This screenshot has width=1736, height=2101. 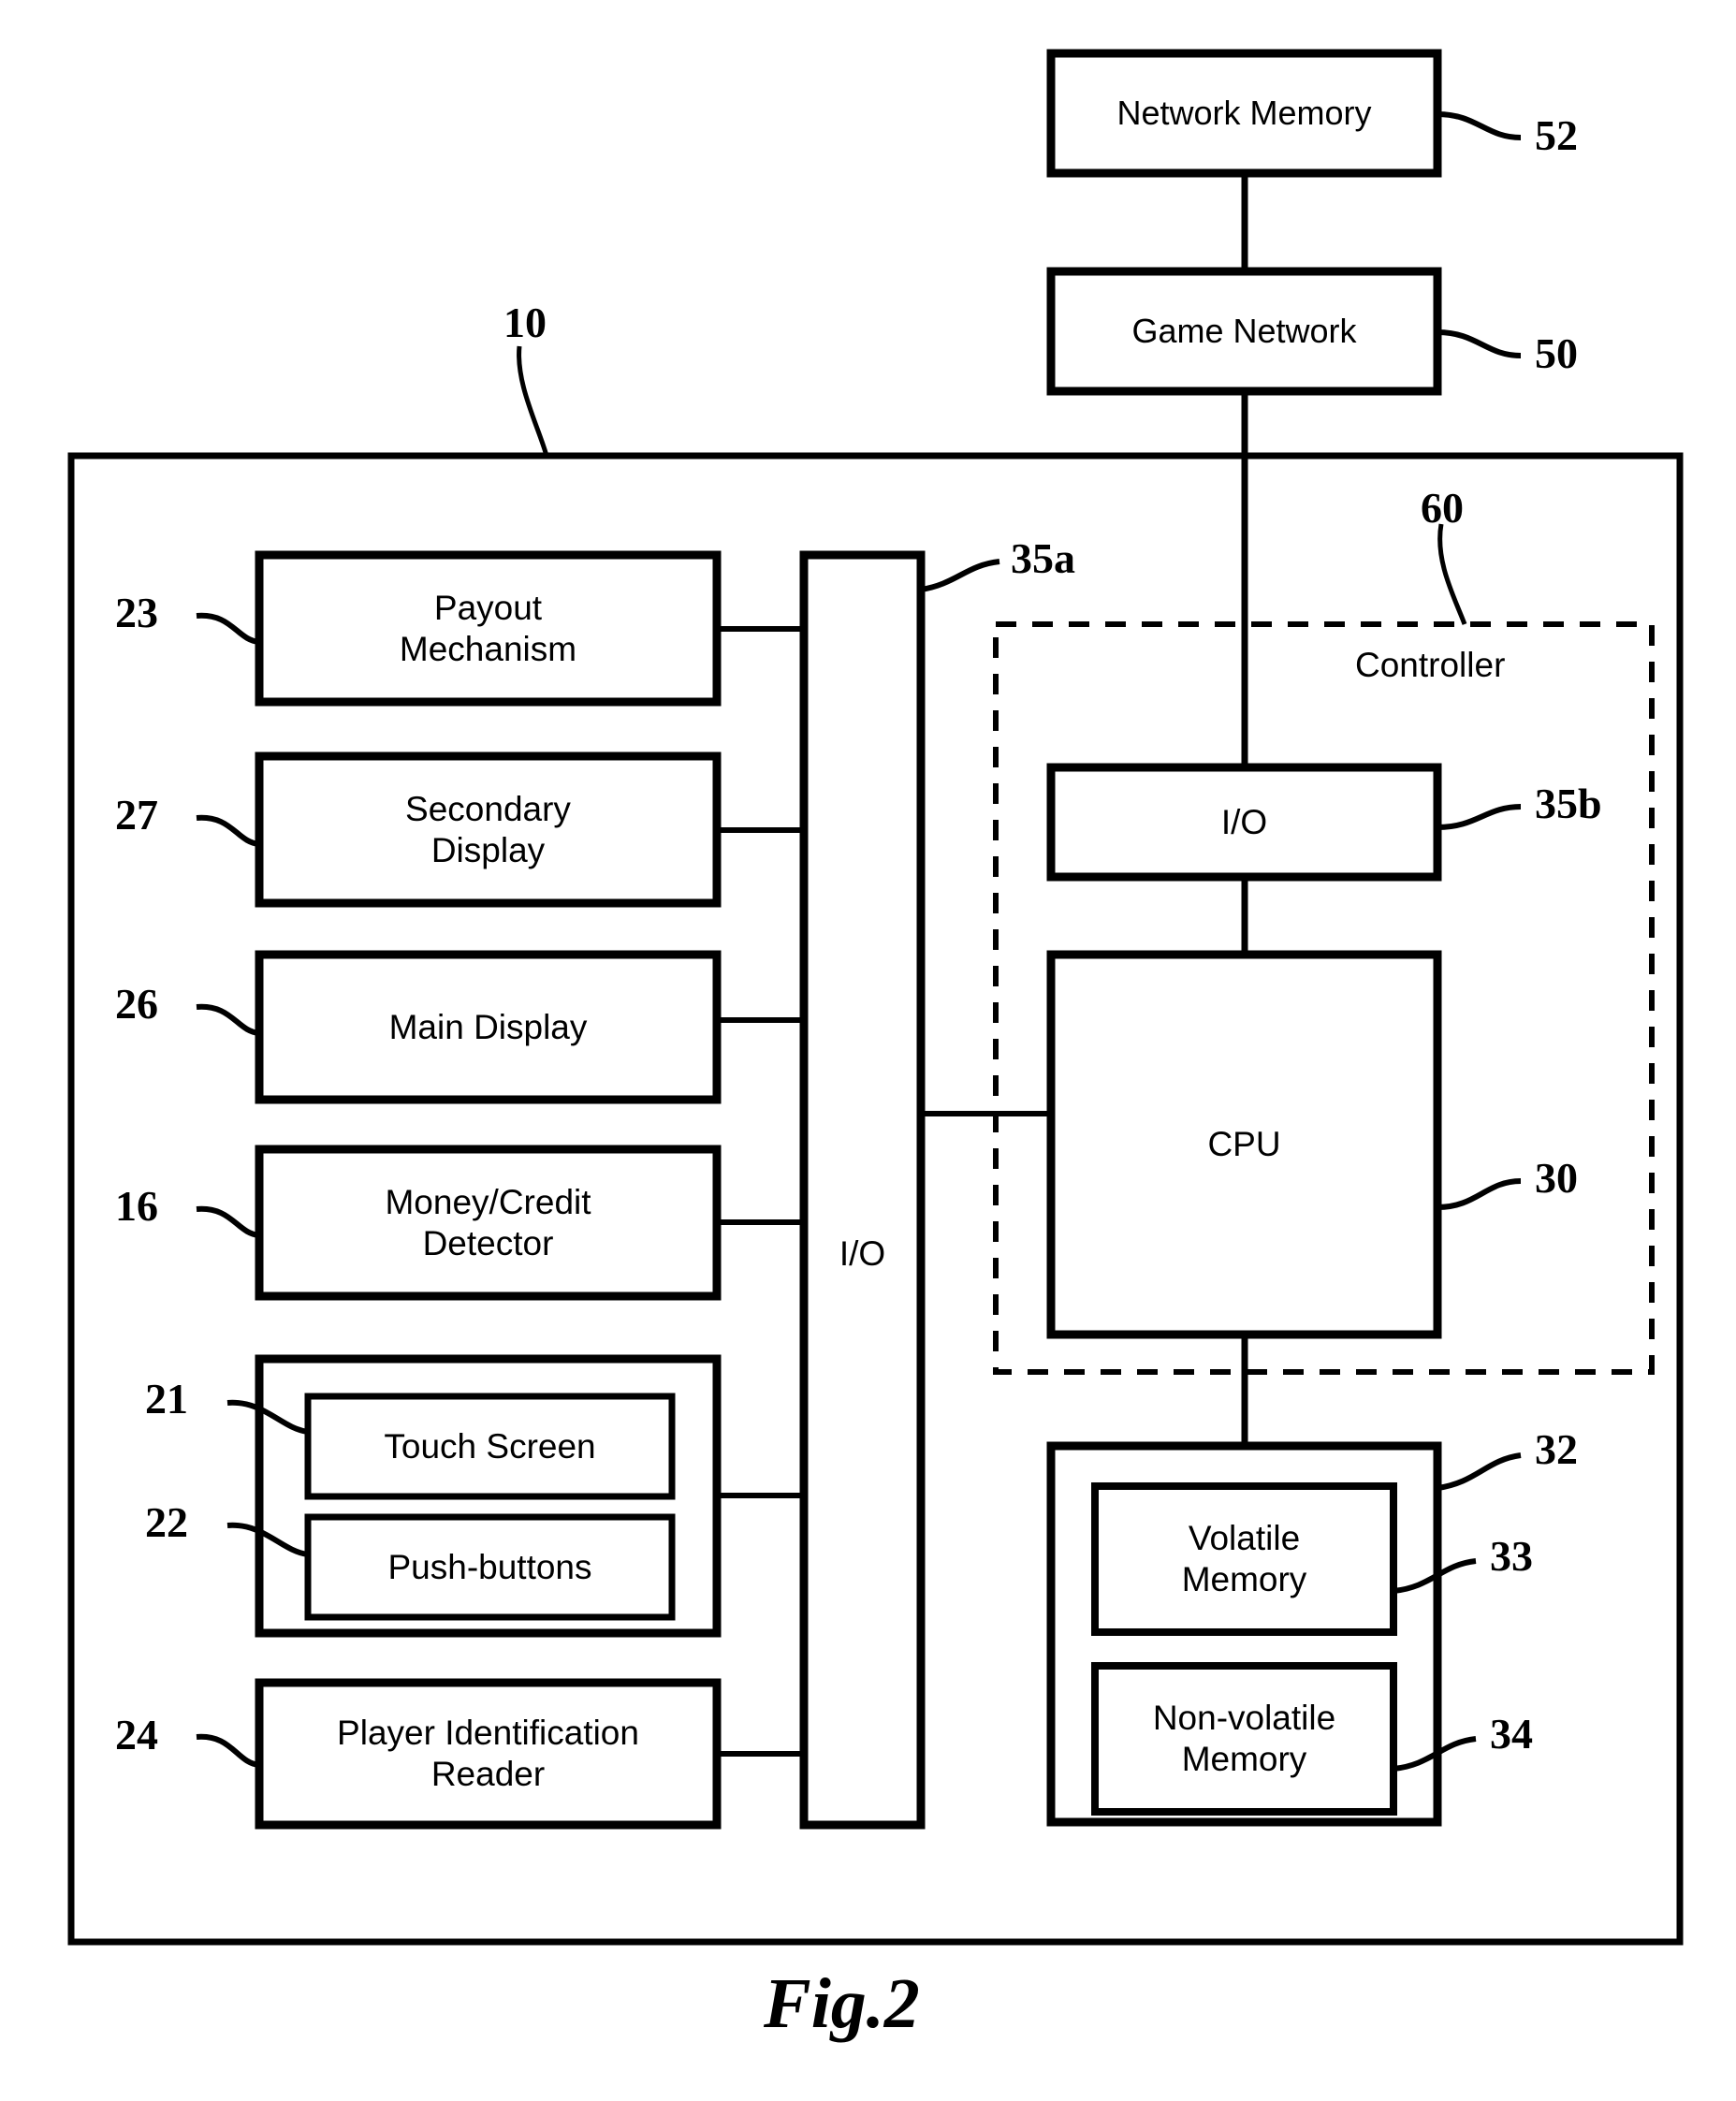 I want to click on ref-21: 21, so click(x=167, y=1399).